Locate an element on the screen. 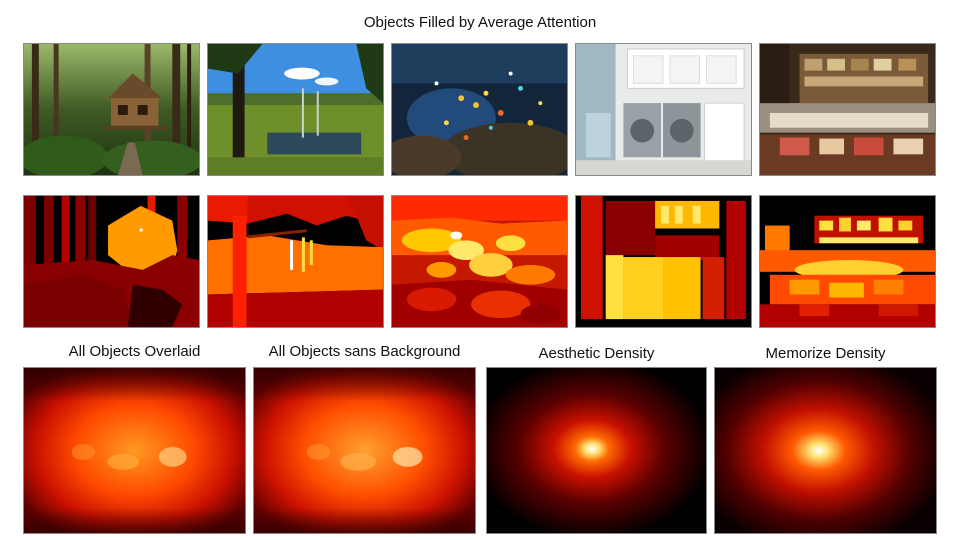 The width and height of the screenshot is (960, 540). attention-map-treehouse is located at coordinates (111, 261).